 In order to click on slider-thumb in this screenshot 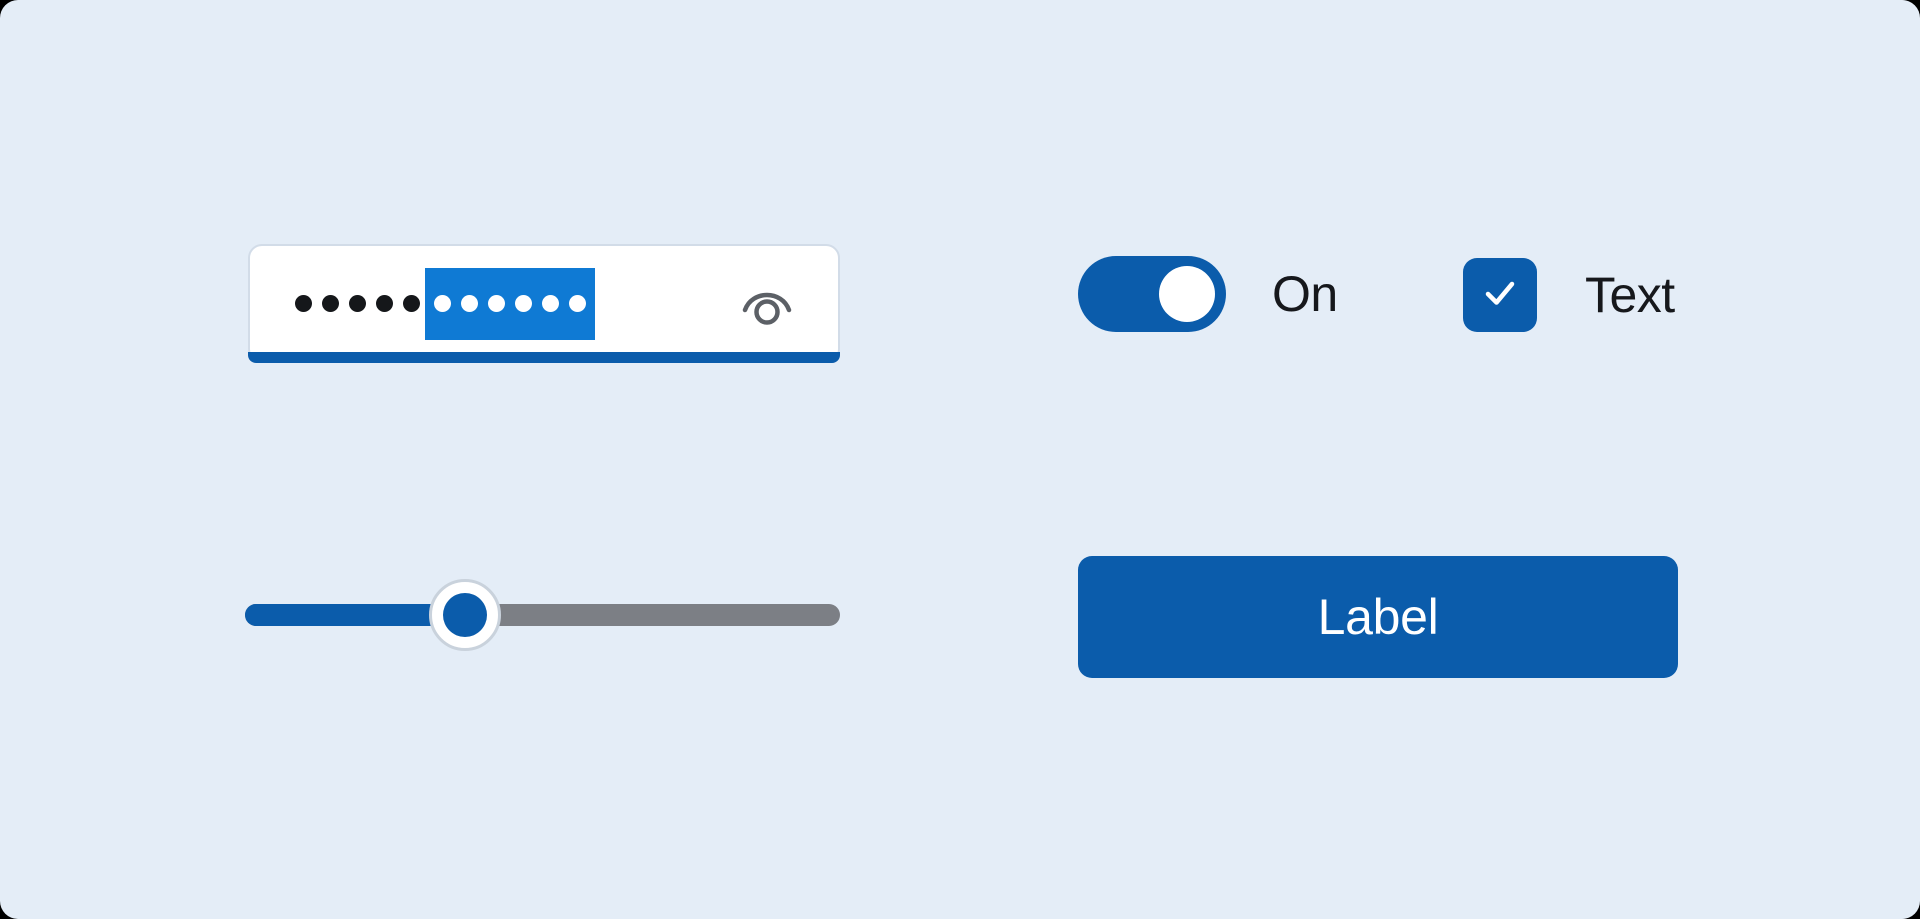, I will do `click(465, 615)`.